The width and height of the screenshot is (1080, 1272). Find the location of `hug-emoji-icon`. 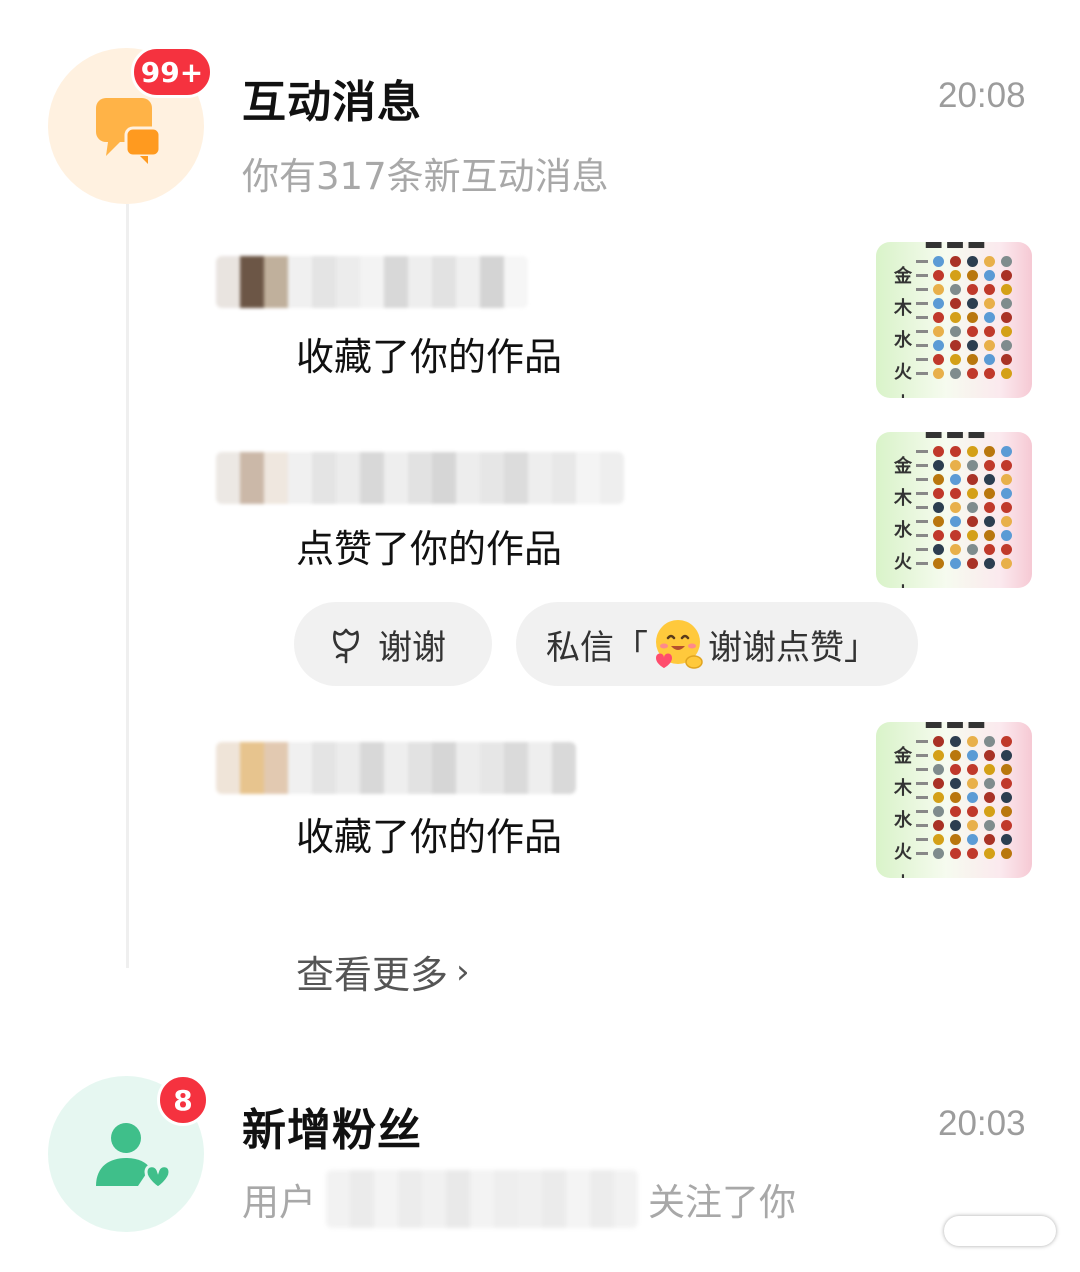

hug-emoji-icon is located at coordinates (679, 644).